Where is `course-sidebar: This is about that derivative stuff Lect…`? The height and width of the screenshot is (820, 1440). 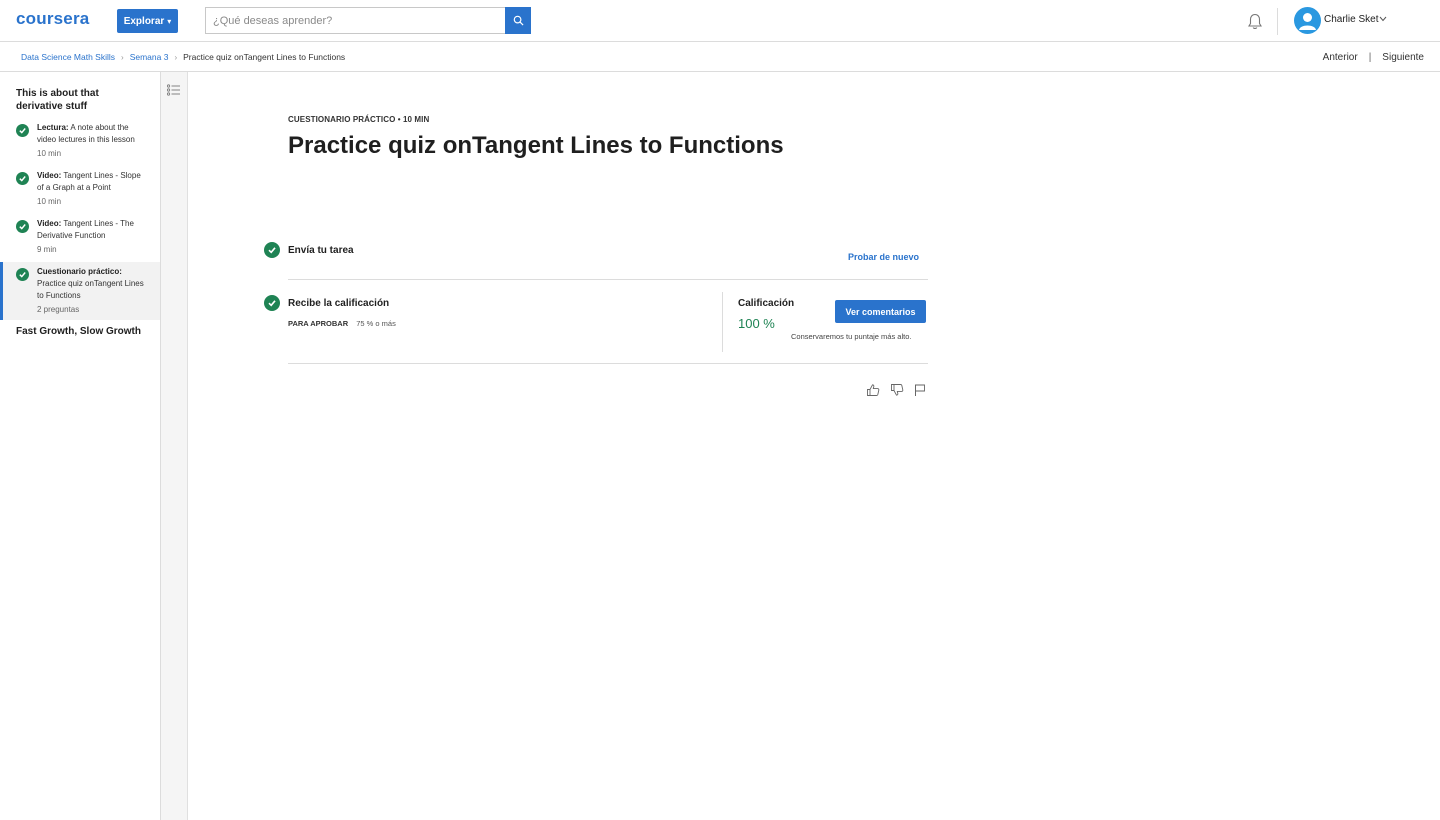 course-sidebar: This is about that derivative stuff Lect… is located at coordinates (80, 446).